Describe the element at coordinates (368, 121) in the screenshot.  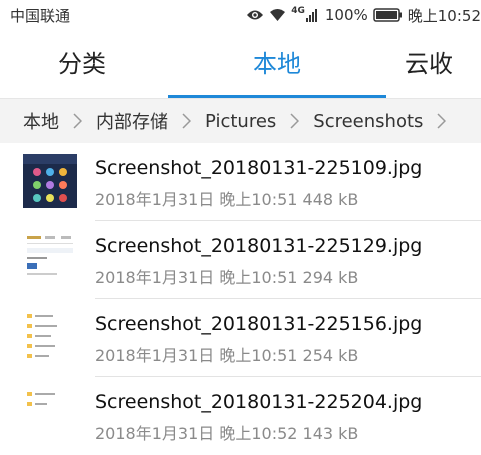
I see `breadcrumb-item-screenshots: Screenshots` at that location.